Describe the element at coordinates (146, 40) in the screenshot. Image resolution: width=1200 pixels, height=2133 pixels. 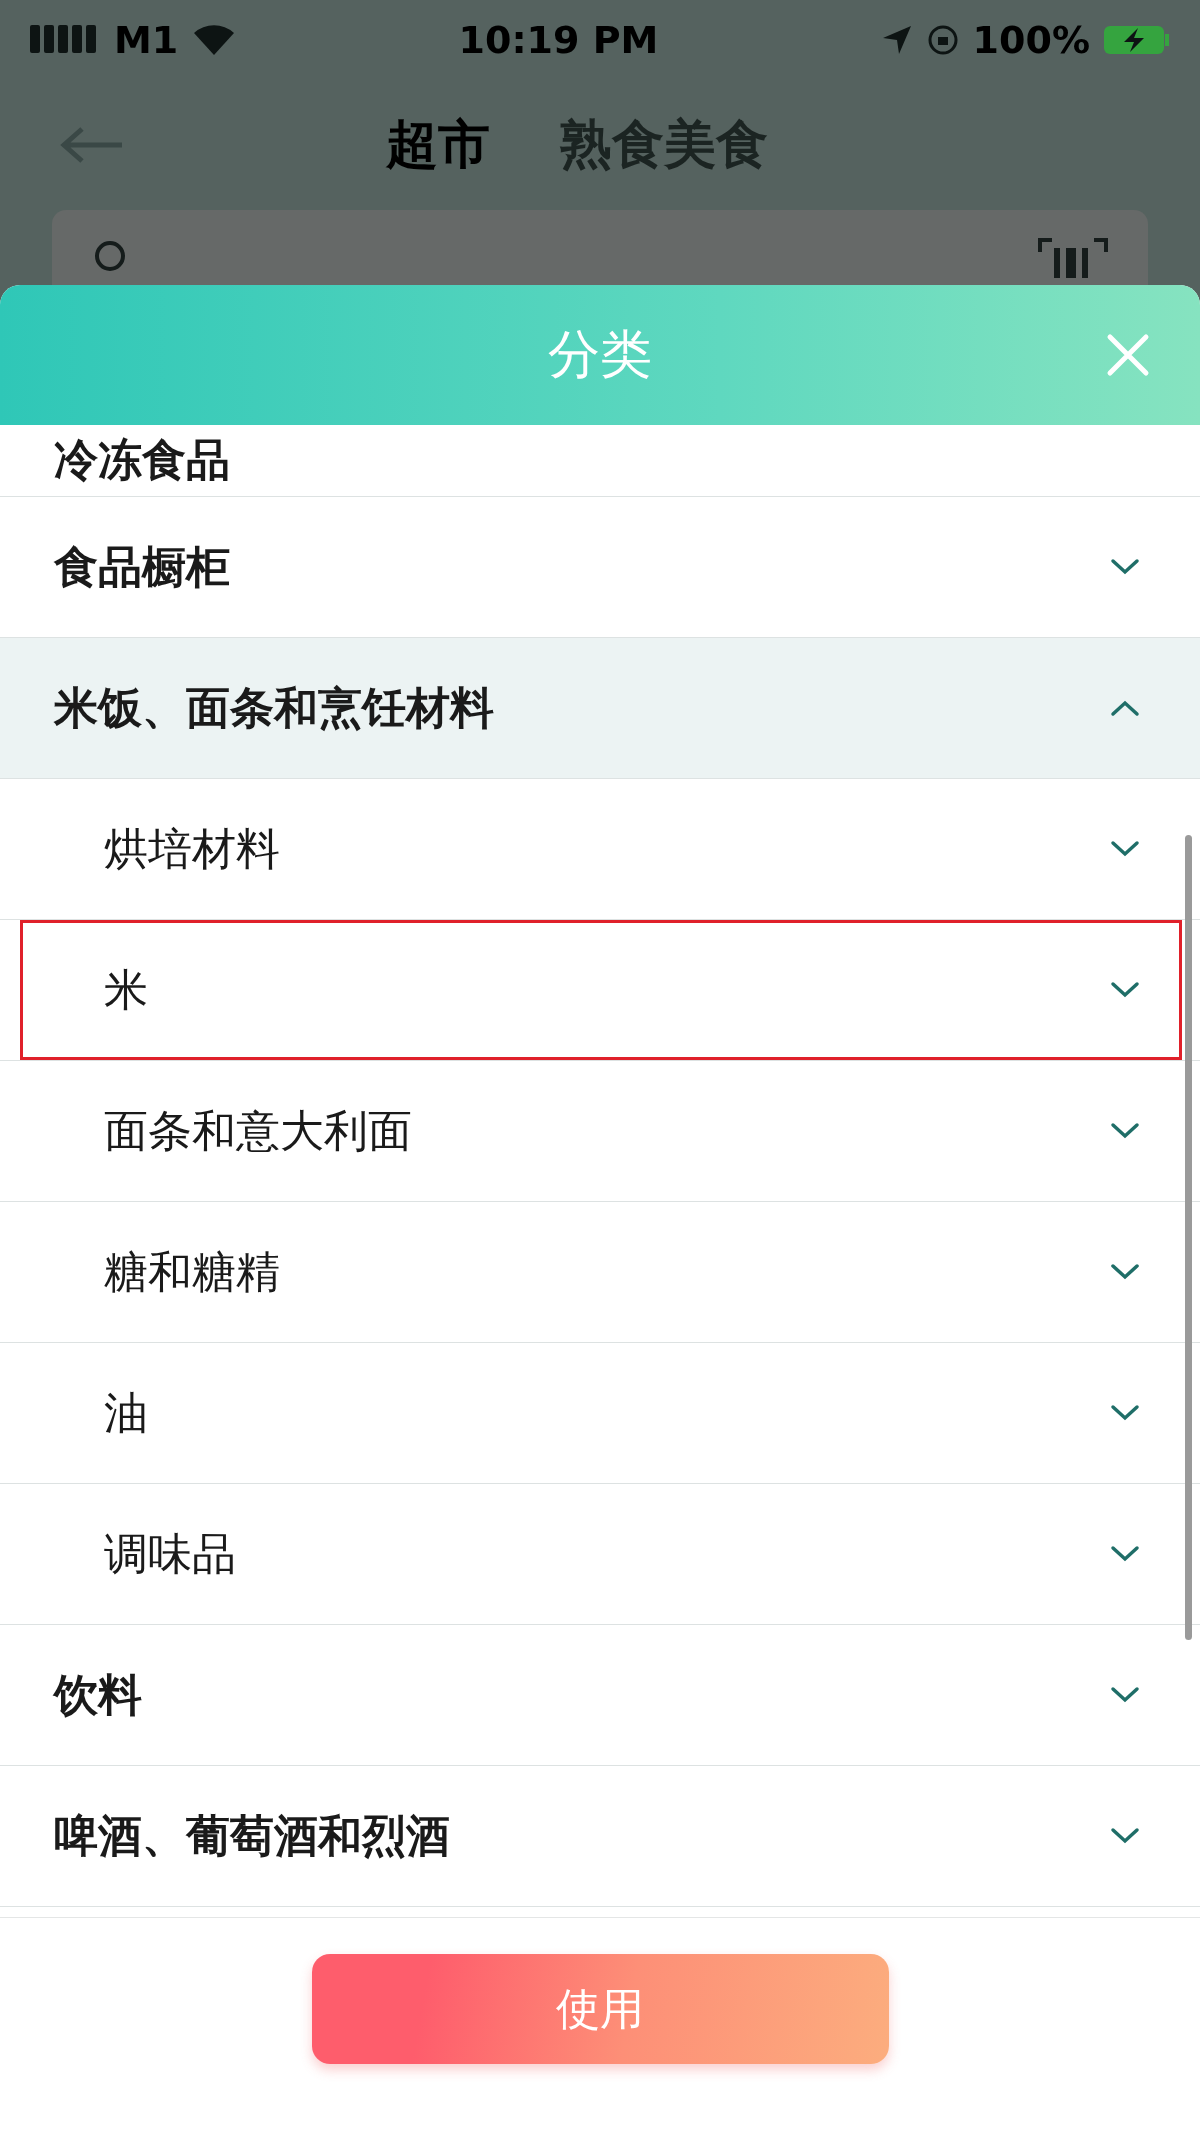
I see `carrier-name: M1` at that location.